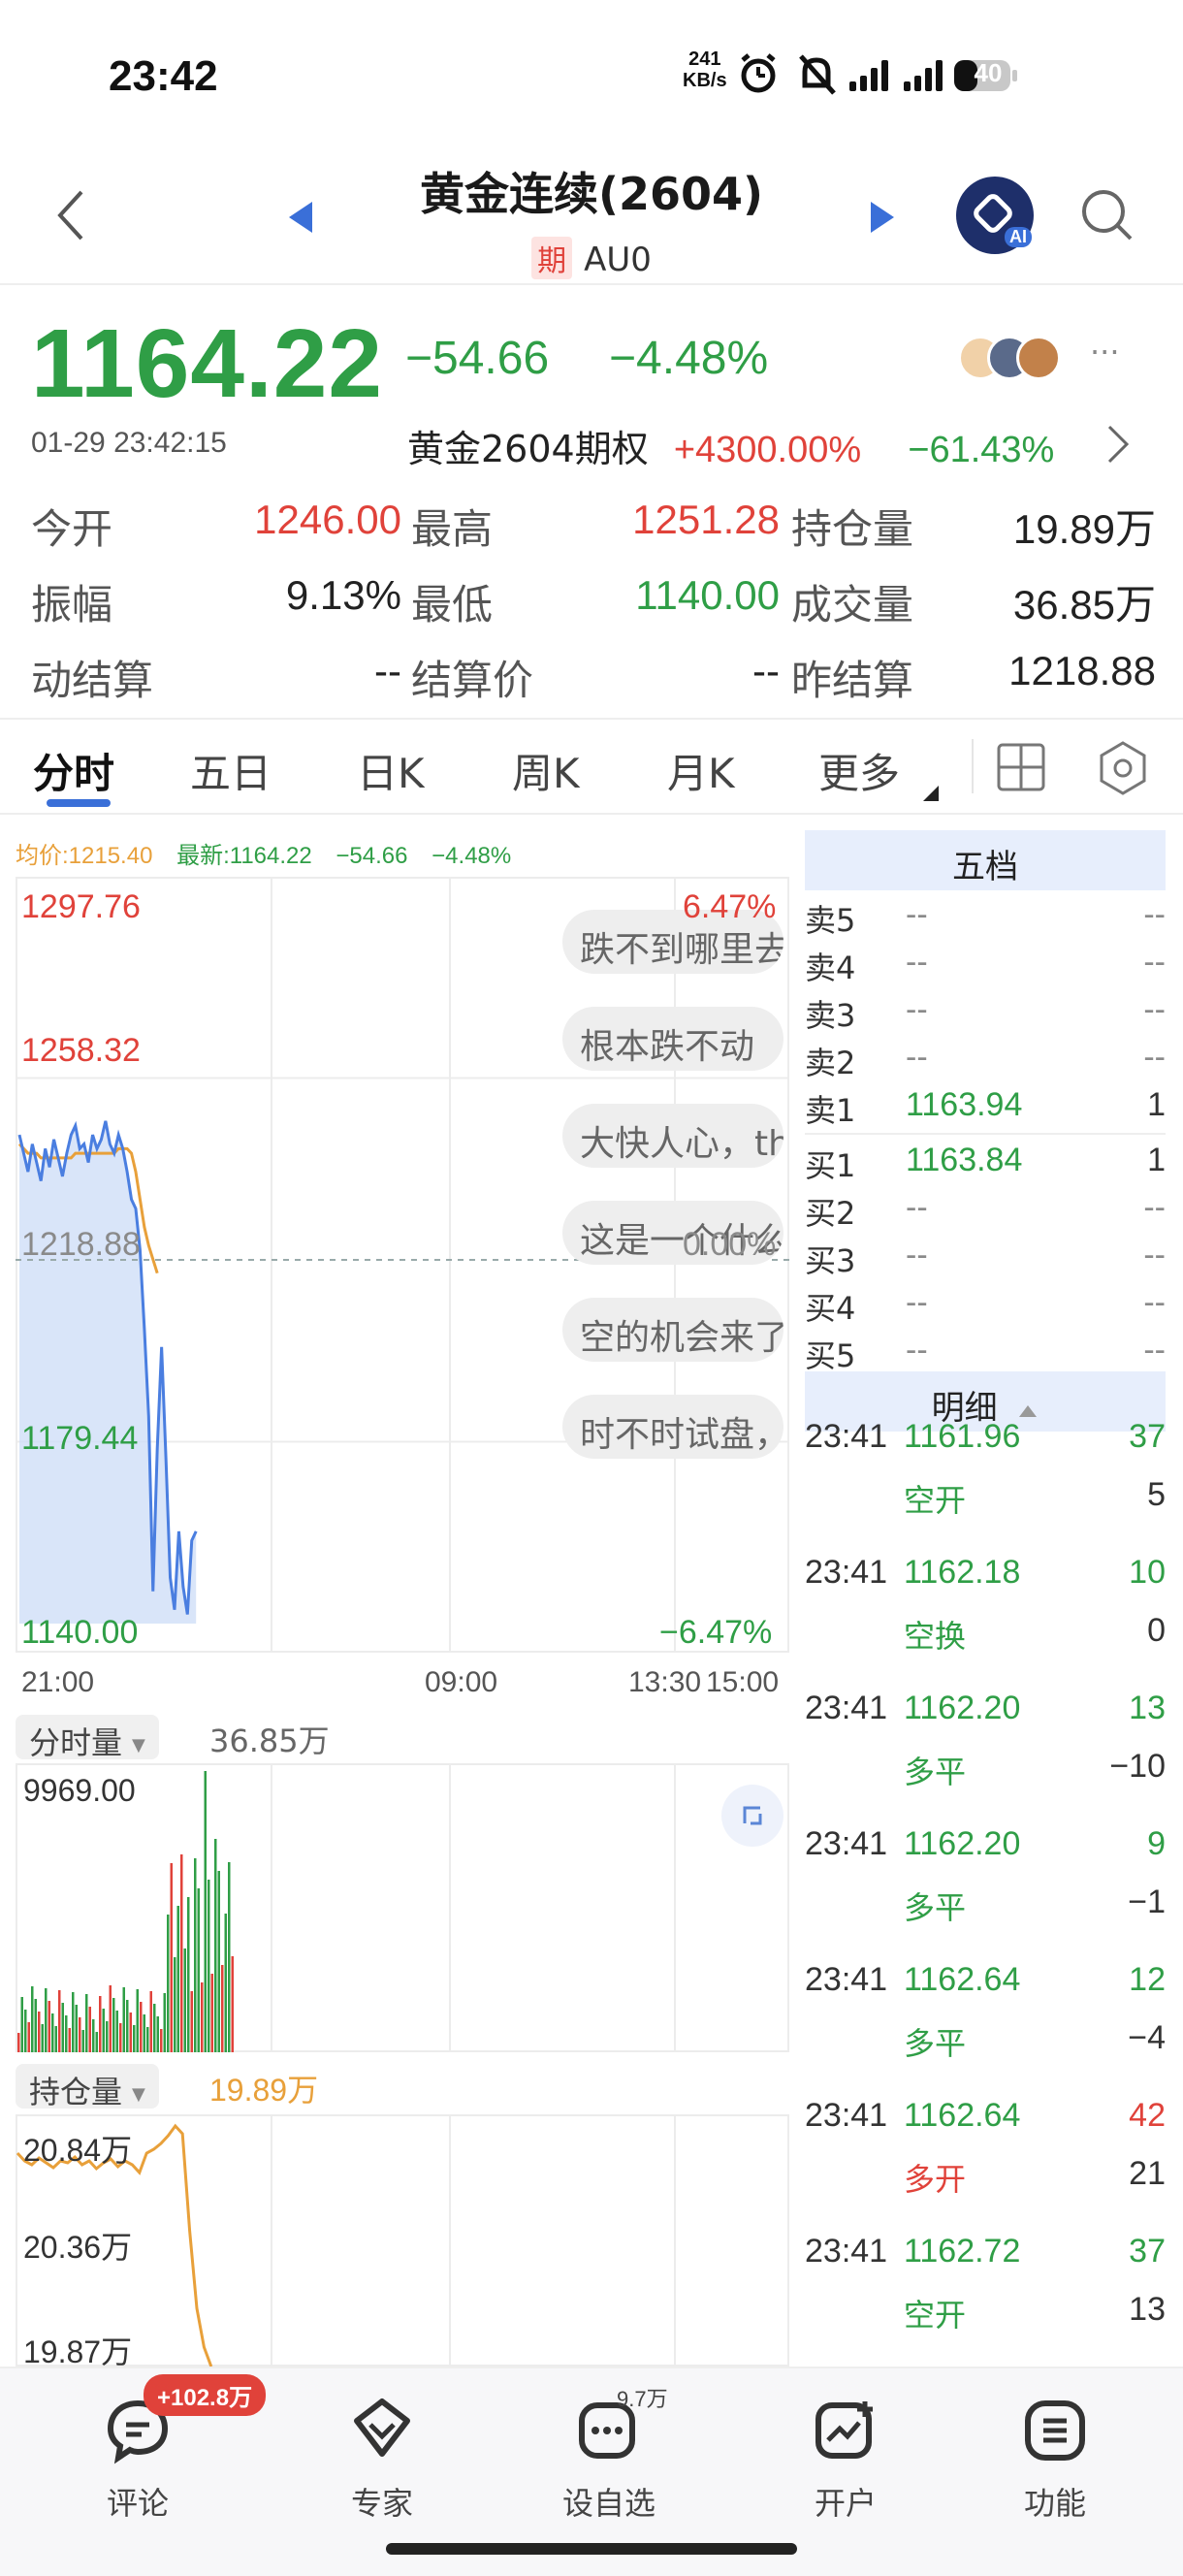 The height and width of the screenshot is (2576, 1183). I want to click on trade-detail-row: 空开 13, so click(985, 2316).